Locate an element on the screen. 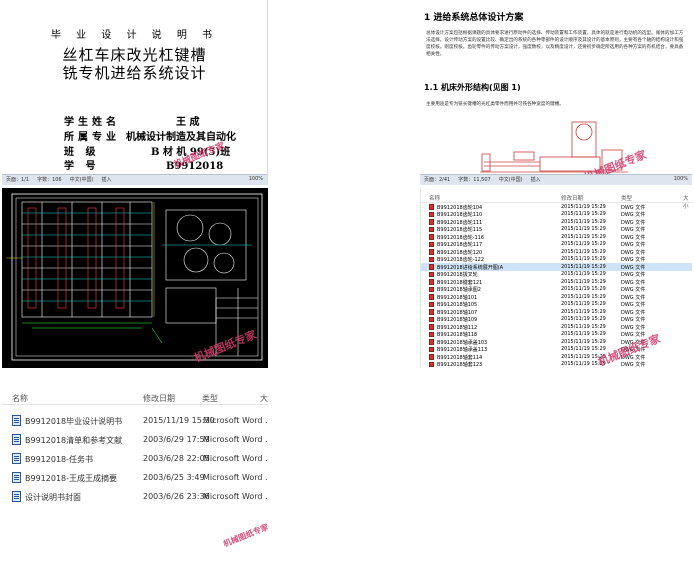 Image resolution: width=694 pixels, height=561 pixels. file-name: B9912018齿轮111 is located at coordinates (460, 222).